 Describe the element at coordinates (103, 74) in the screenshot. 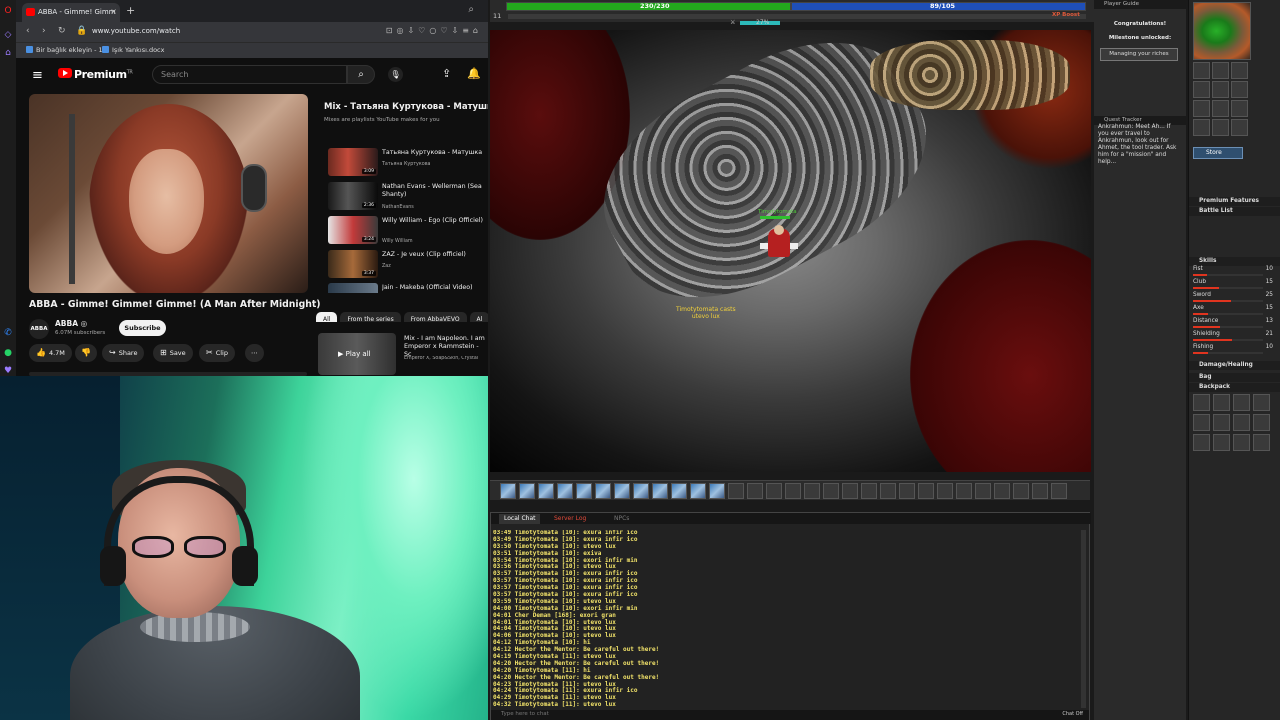

I see `youtube-brand: PremiumTR` at that location.